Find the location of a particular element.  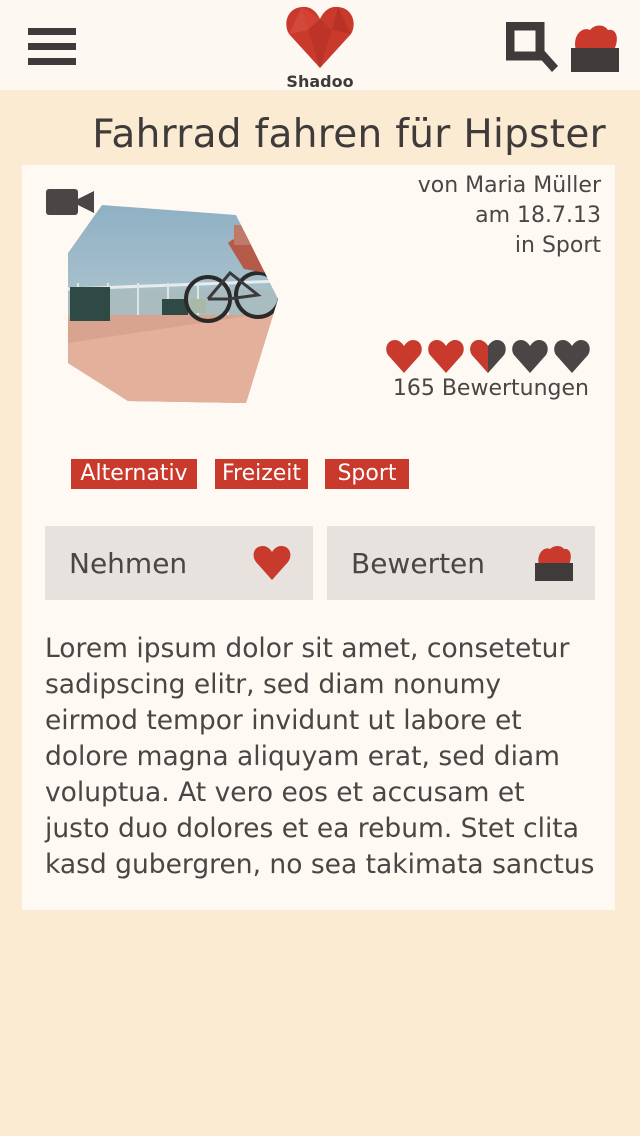

article-title: Fahrrad fahren für Hipster is located at coordinates (349, 134).